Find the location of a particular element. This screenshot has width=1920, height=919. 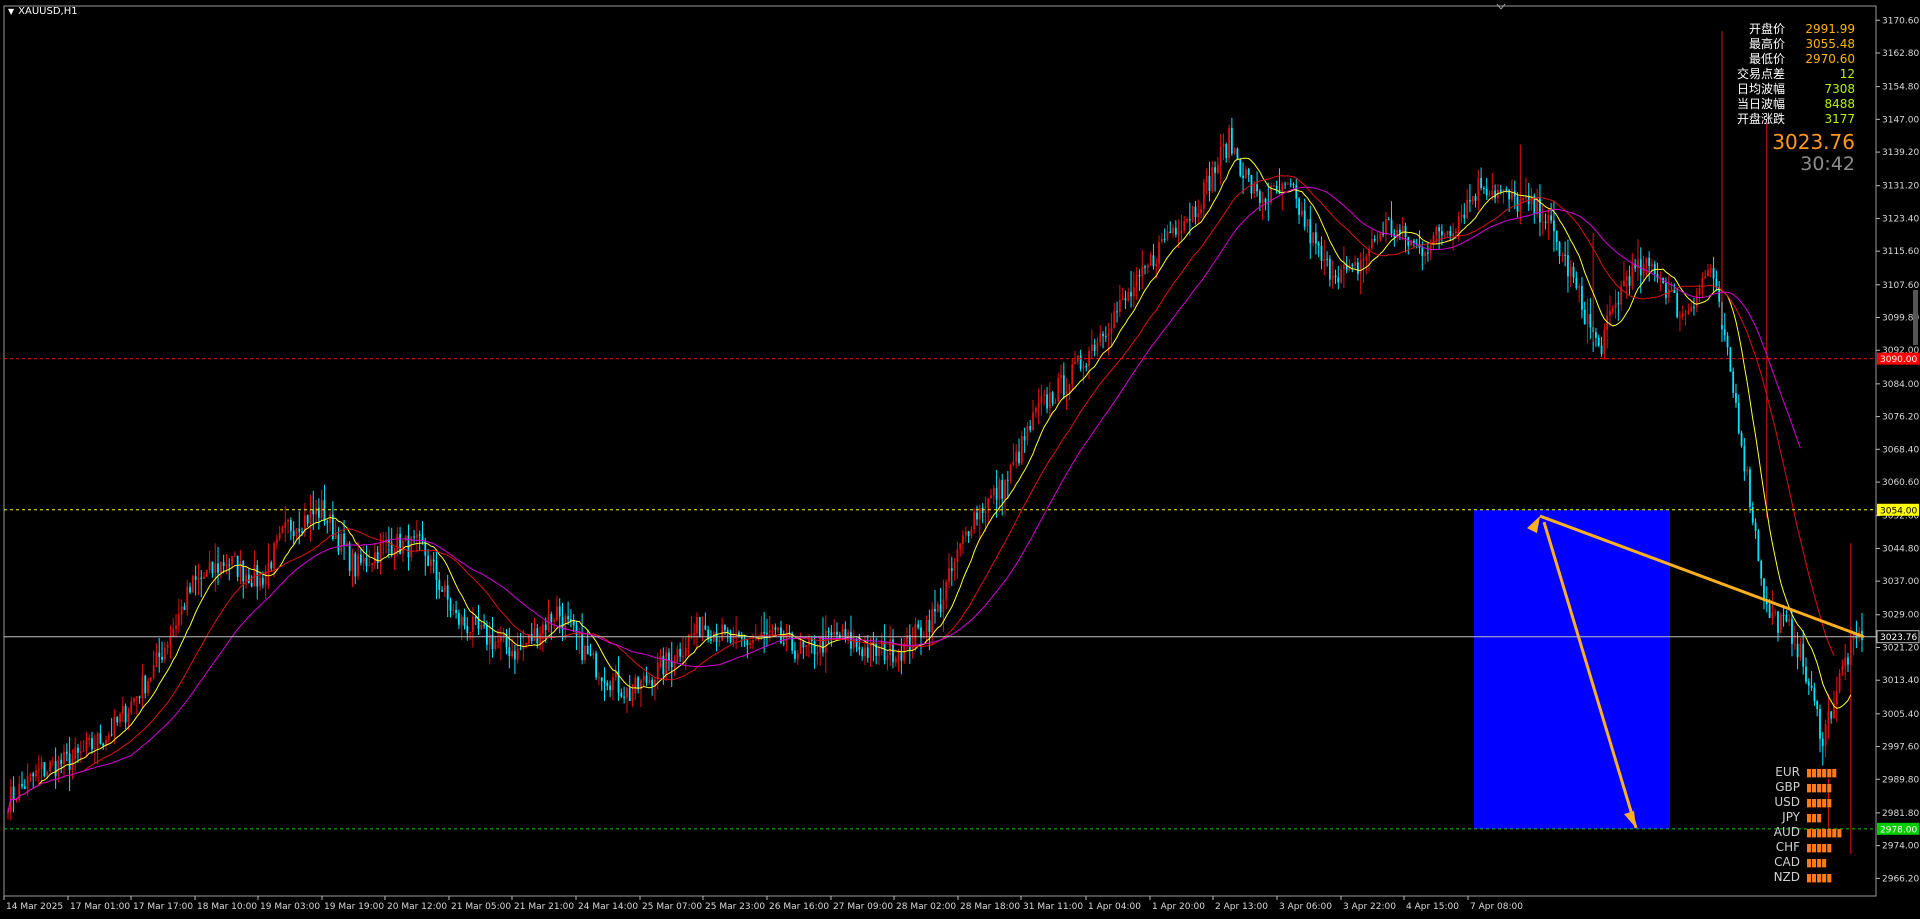

price-level-tag-label: 3090.00 is located at coordinates (1898, 360).